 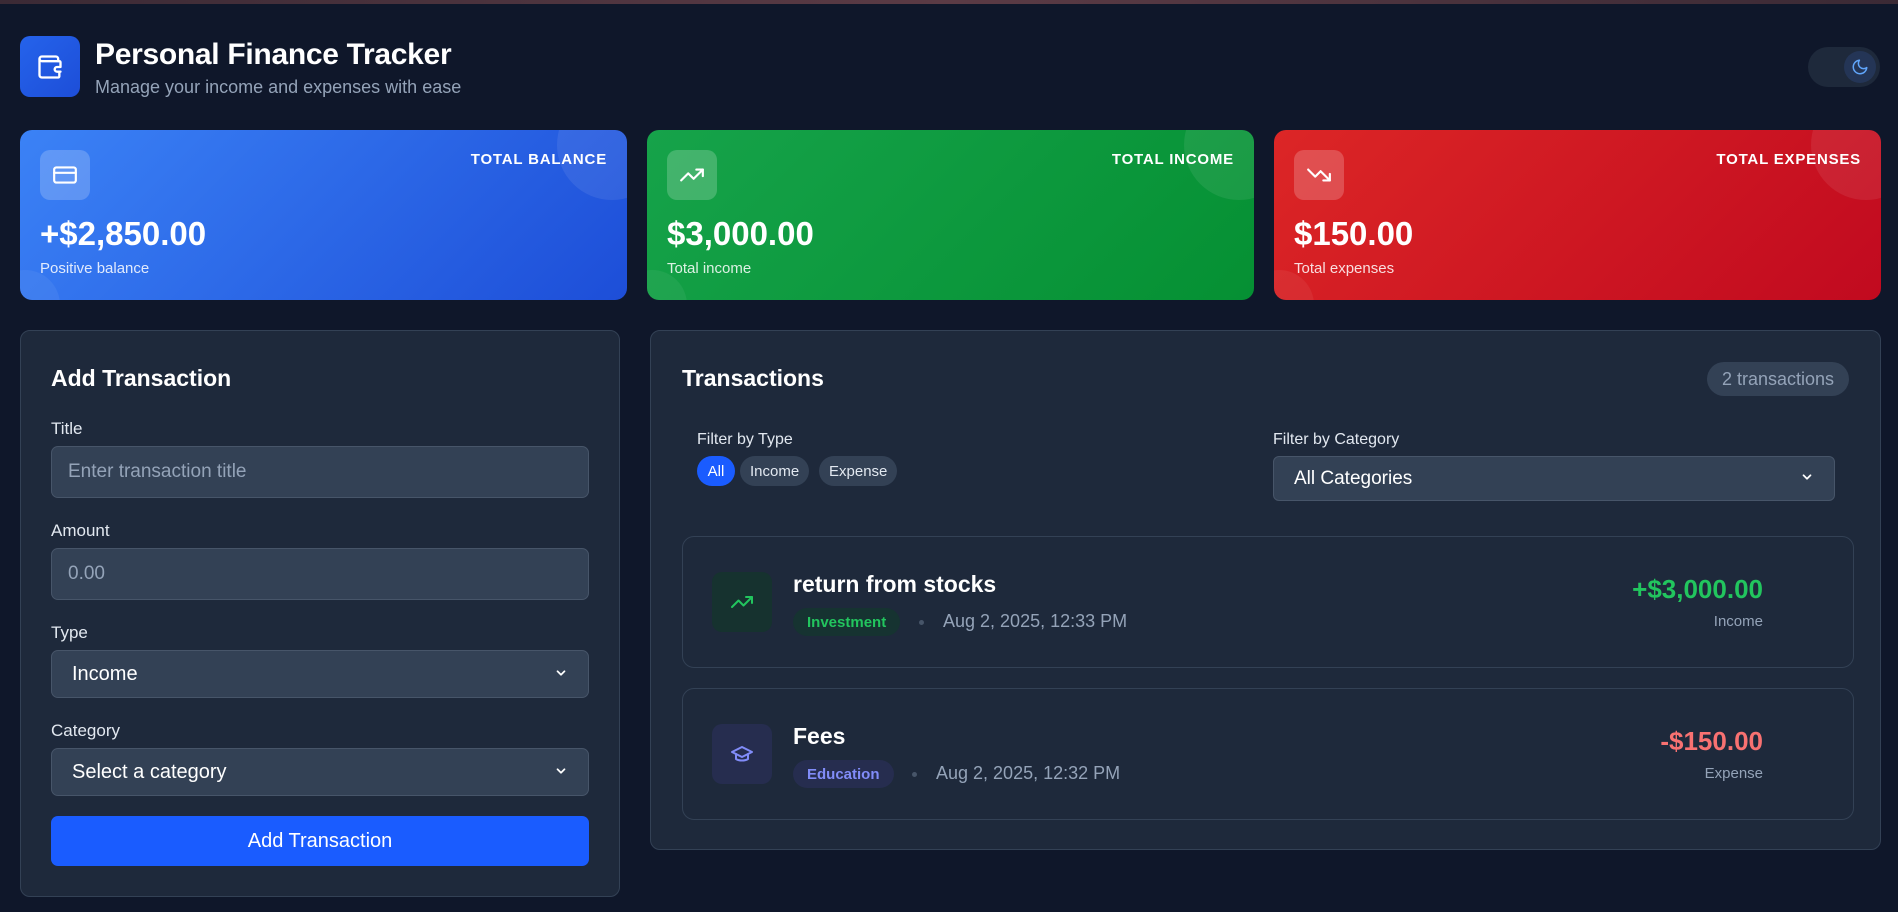 I want to click on trending-down-icon, so click(x=1319, y=175).